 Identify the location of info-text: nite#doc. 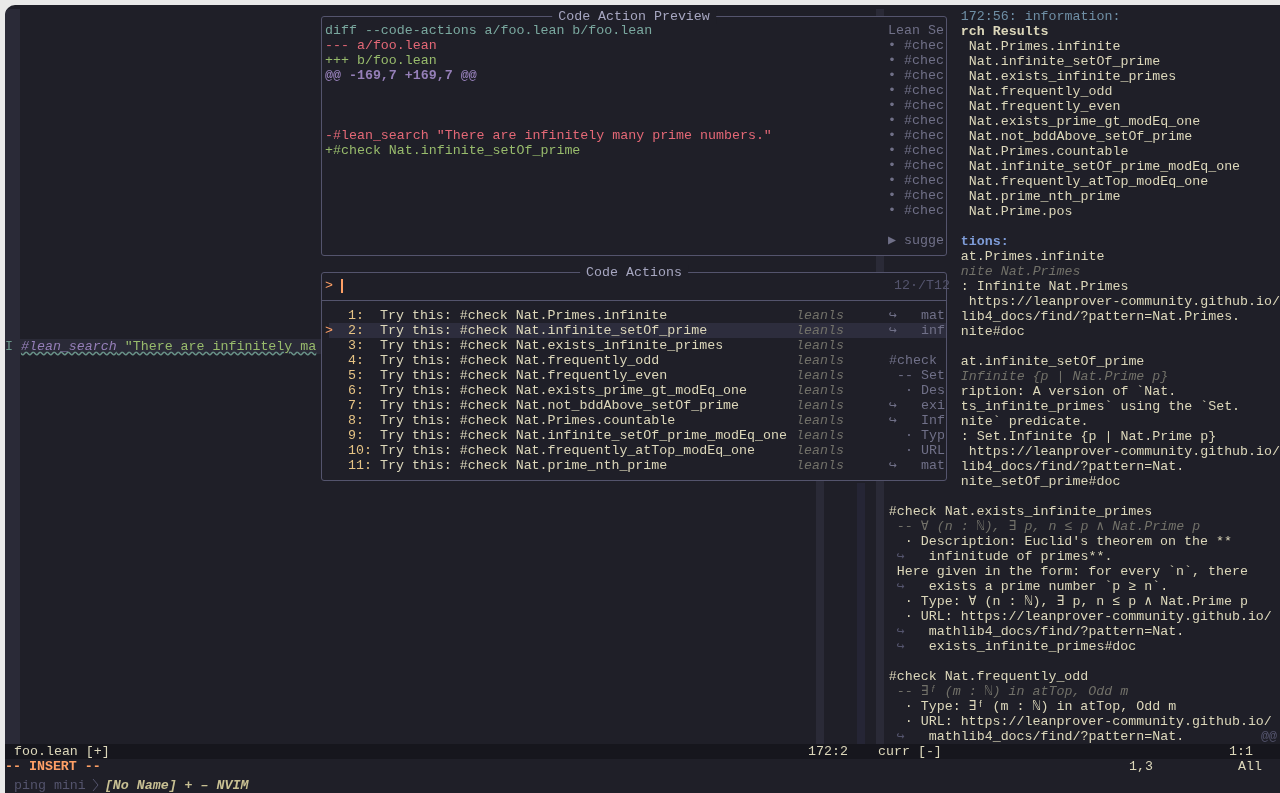
(992, 331).